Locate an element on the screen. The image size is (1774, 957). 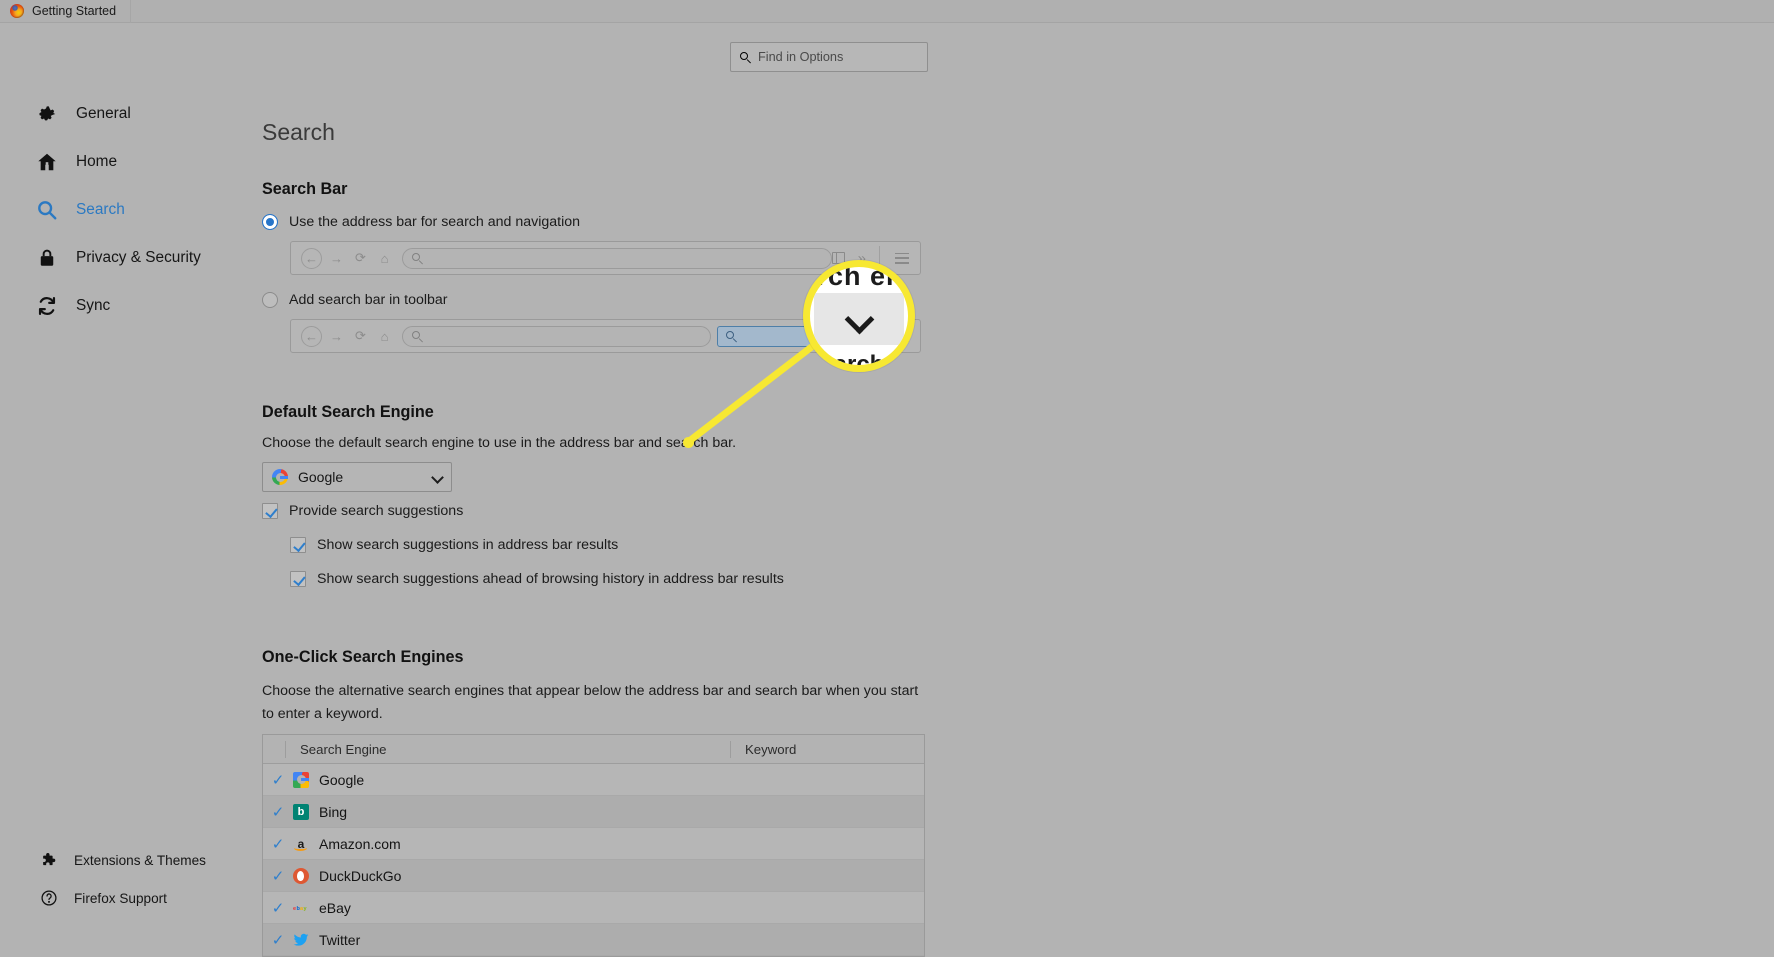
magnifier-content: rch en arch is located at coordinates (859, 316).